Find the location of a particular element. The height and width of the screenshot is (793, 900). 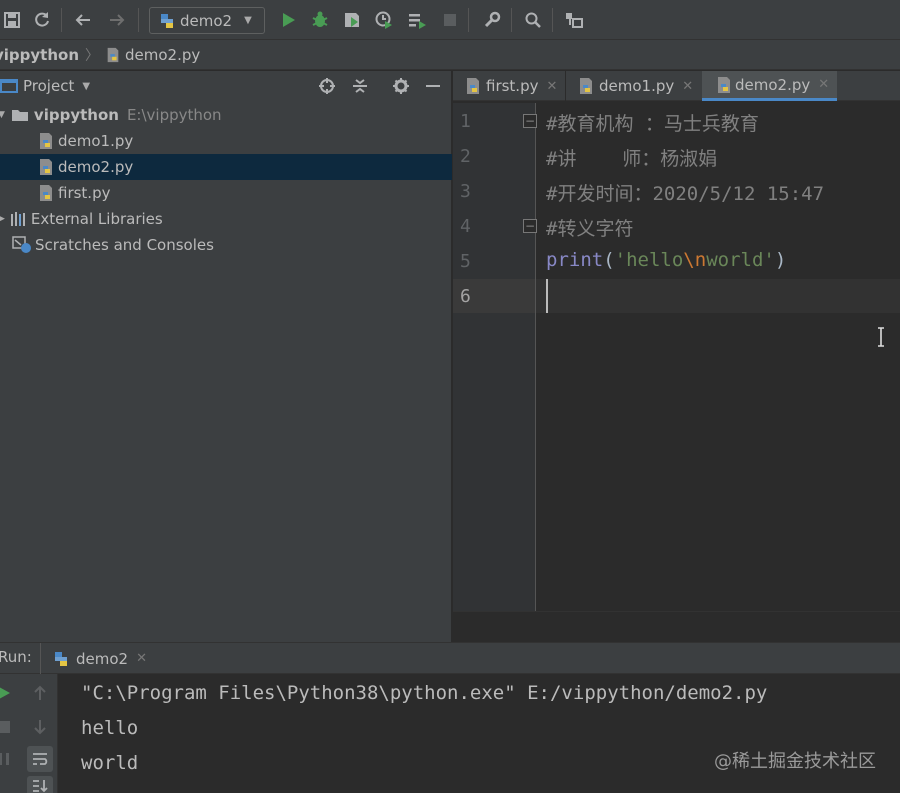

run-config-select: demo2 ▼ is located at coordinates (207, 20).